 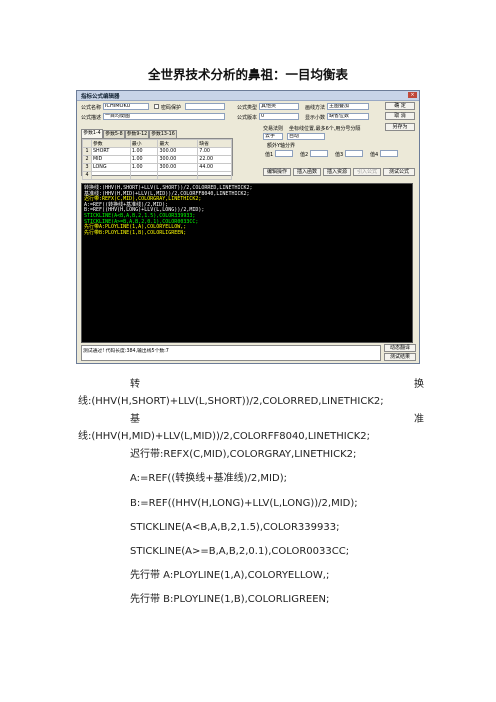 What do you see at coordinates (284, 153) in the screenshot?
I see `value1-field` at bounding box center [284, 153].